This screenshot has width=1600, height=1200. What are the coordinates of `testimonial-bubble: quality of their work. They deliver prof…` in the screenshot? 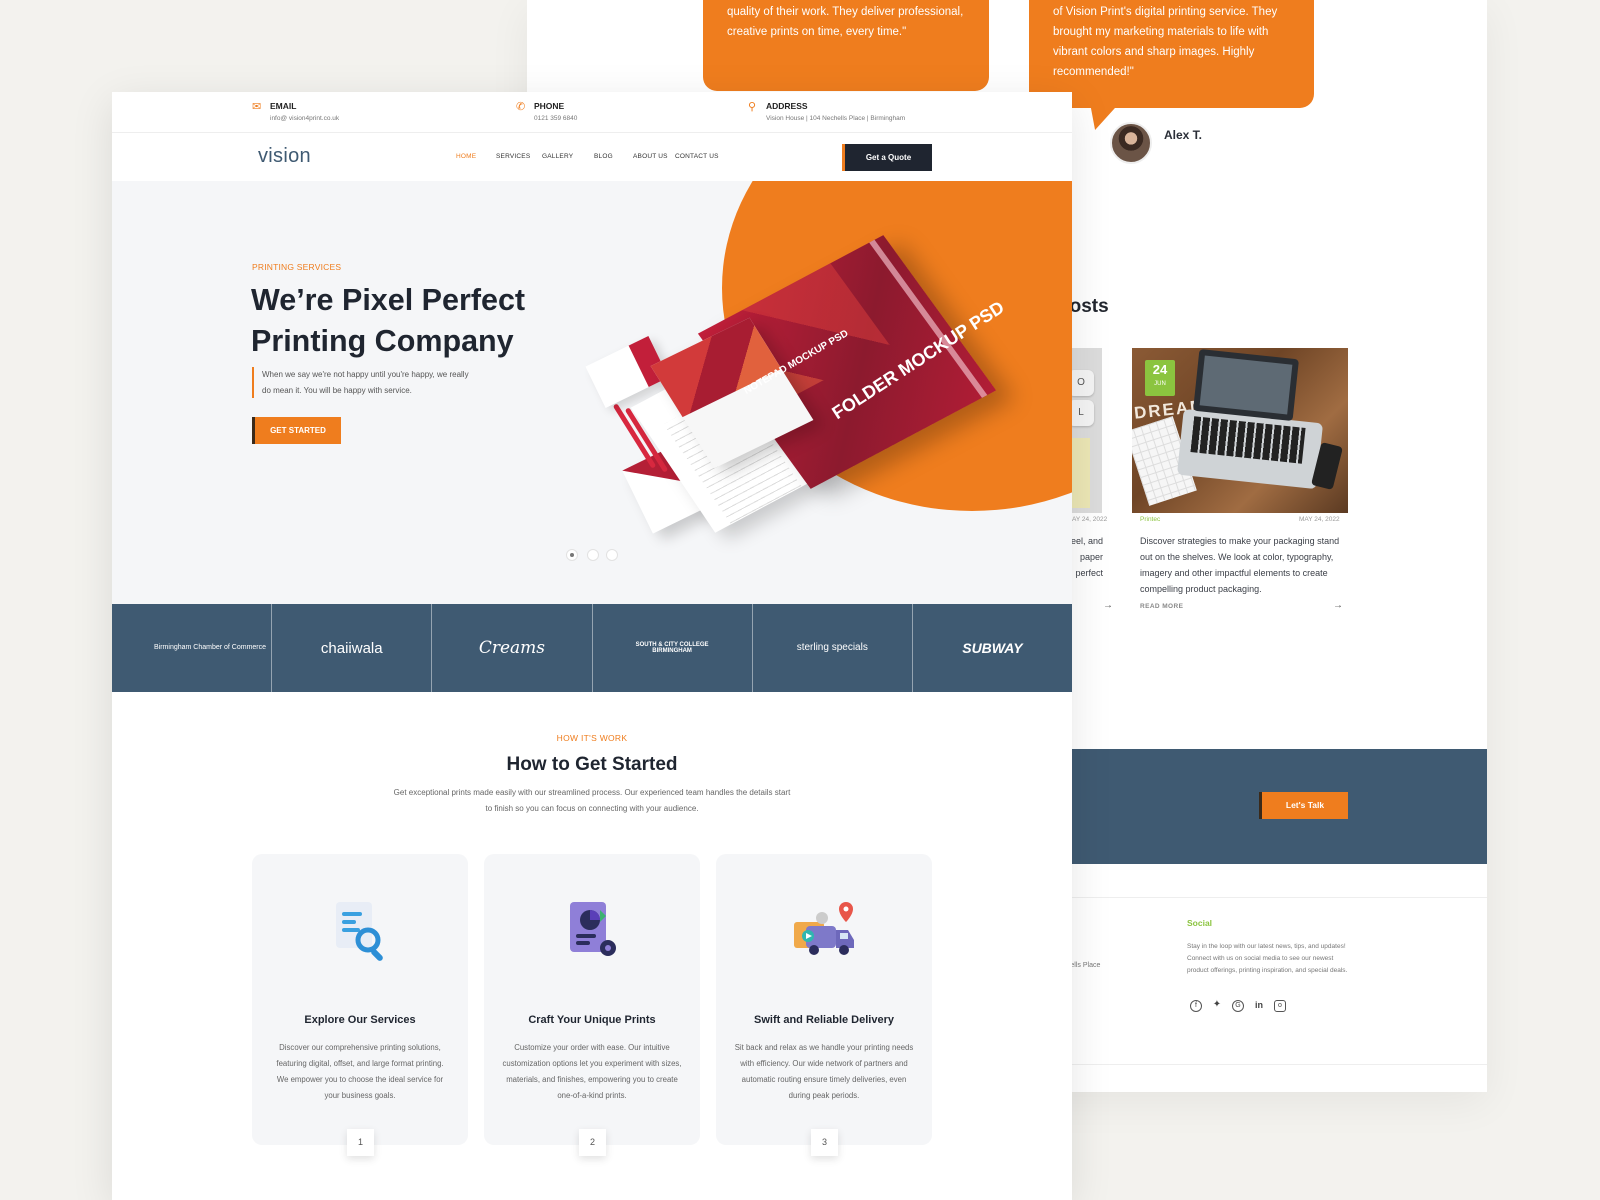 It's located at (846, 45).